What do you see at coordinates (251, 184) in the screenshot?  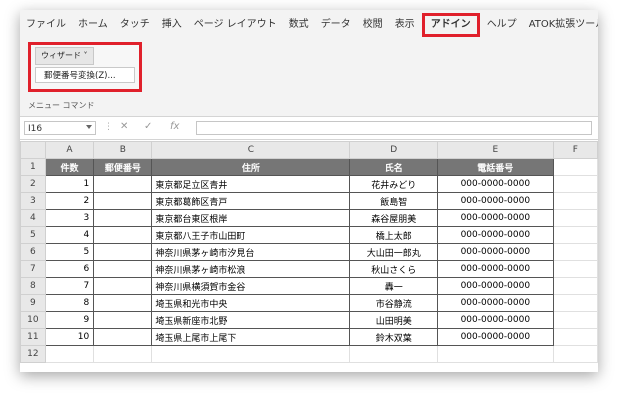 I see `cell: 東京都足立区青井` at bounding box center [251, 184].